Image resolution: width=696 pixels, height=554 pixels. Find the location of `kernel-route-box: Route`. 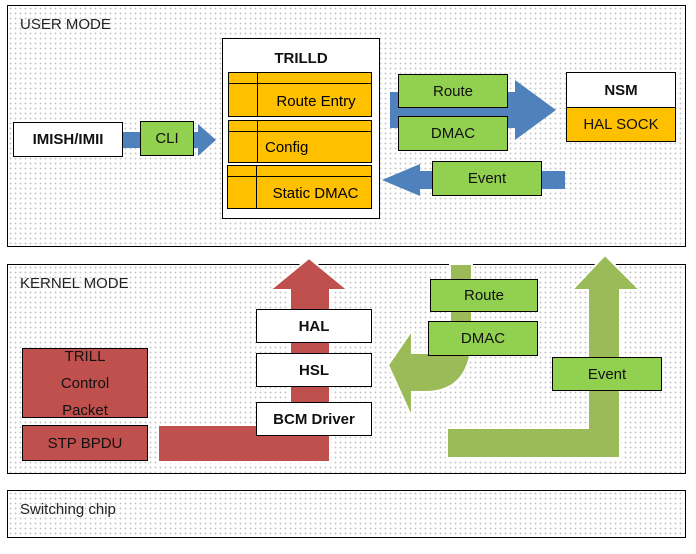

kernel-route-box: Route is located at coordinates (484, 295).